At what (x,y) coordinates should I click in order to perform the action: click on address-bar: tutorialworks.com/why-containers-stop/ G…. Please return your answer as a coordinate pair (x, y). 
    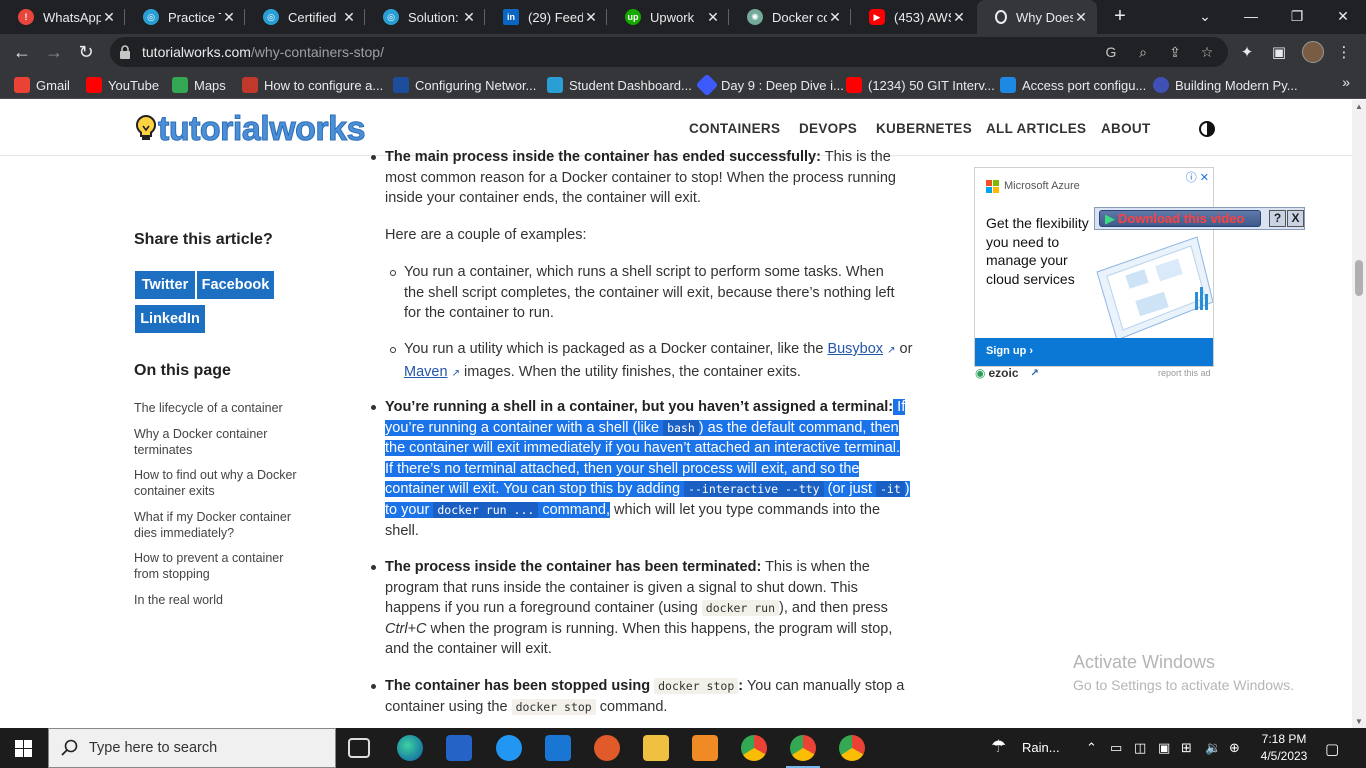
    Looking at the image, I should click on (669, 52).